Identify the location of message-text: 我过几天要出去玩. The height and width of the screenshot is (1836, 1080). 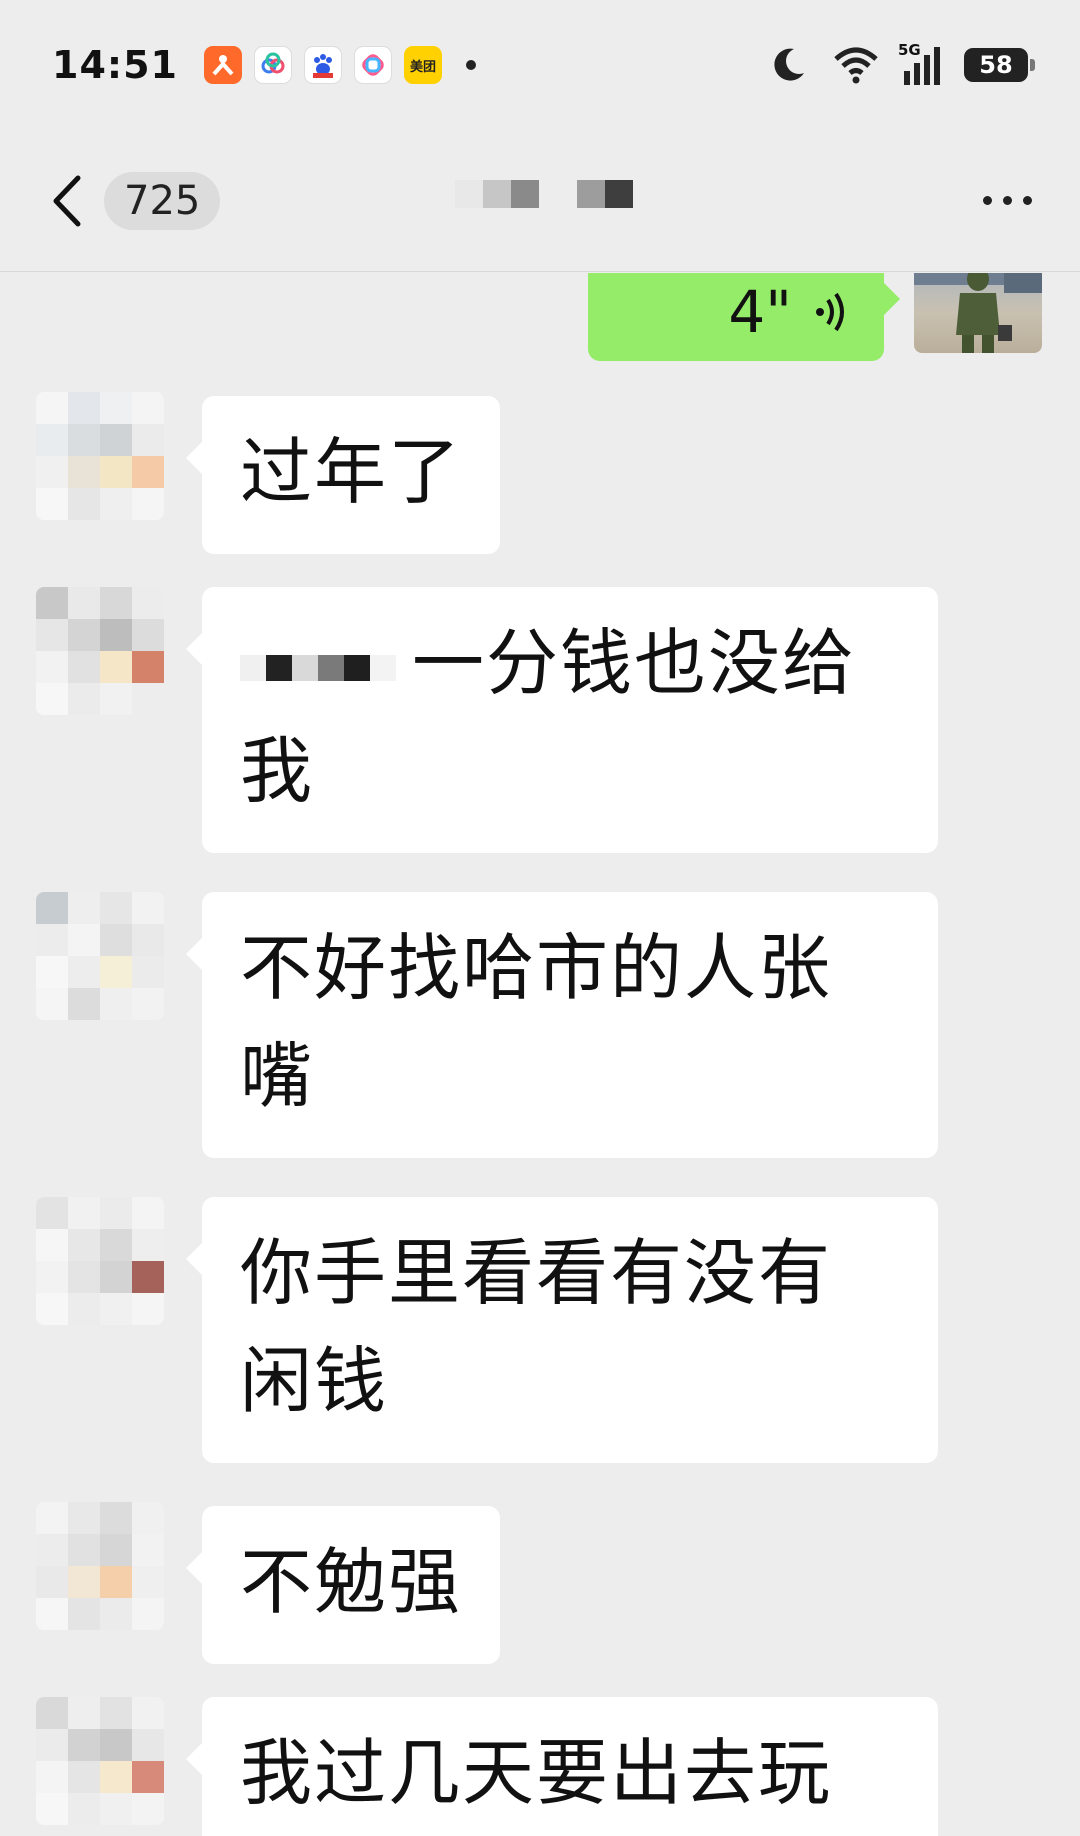
(536, 1773).